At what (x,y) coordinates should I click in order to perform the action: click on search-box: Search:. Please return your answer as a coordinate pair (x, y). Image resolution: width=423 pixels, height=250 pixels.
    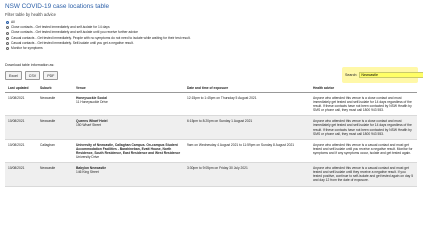
    Looking at the image, I should click on (384, 75).